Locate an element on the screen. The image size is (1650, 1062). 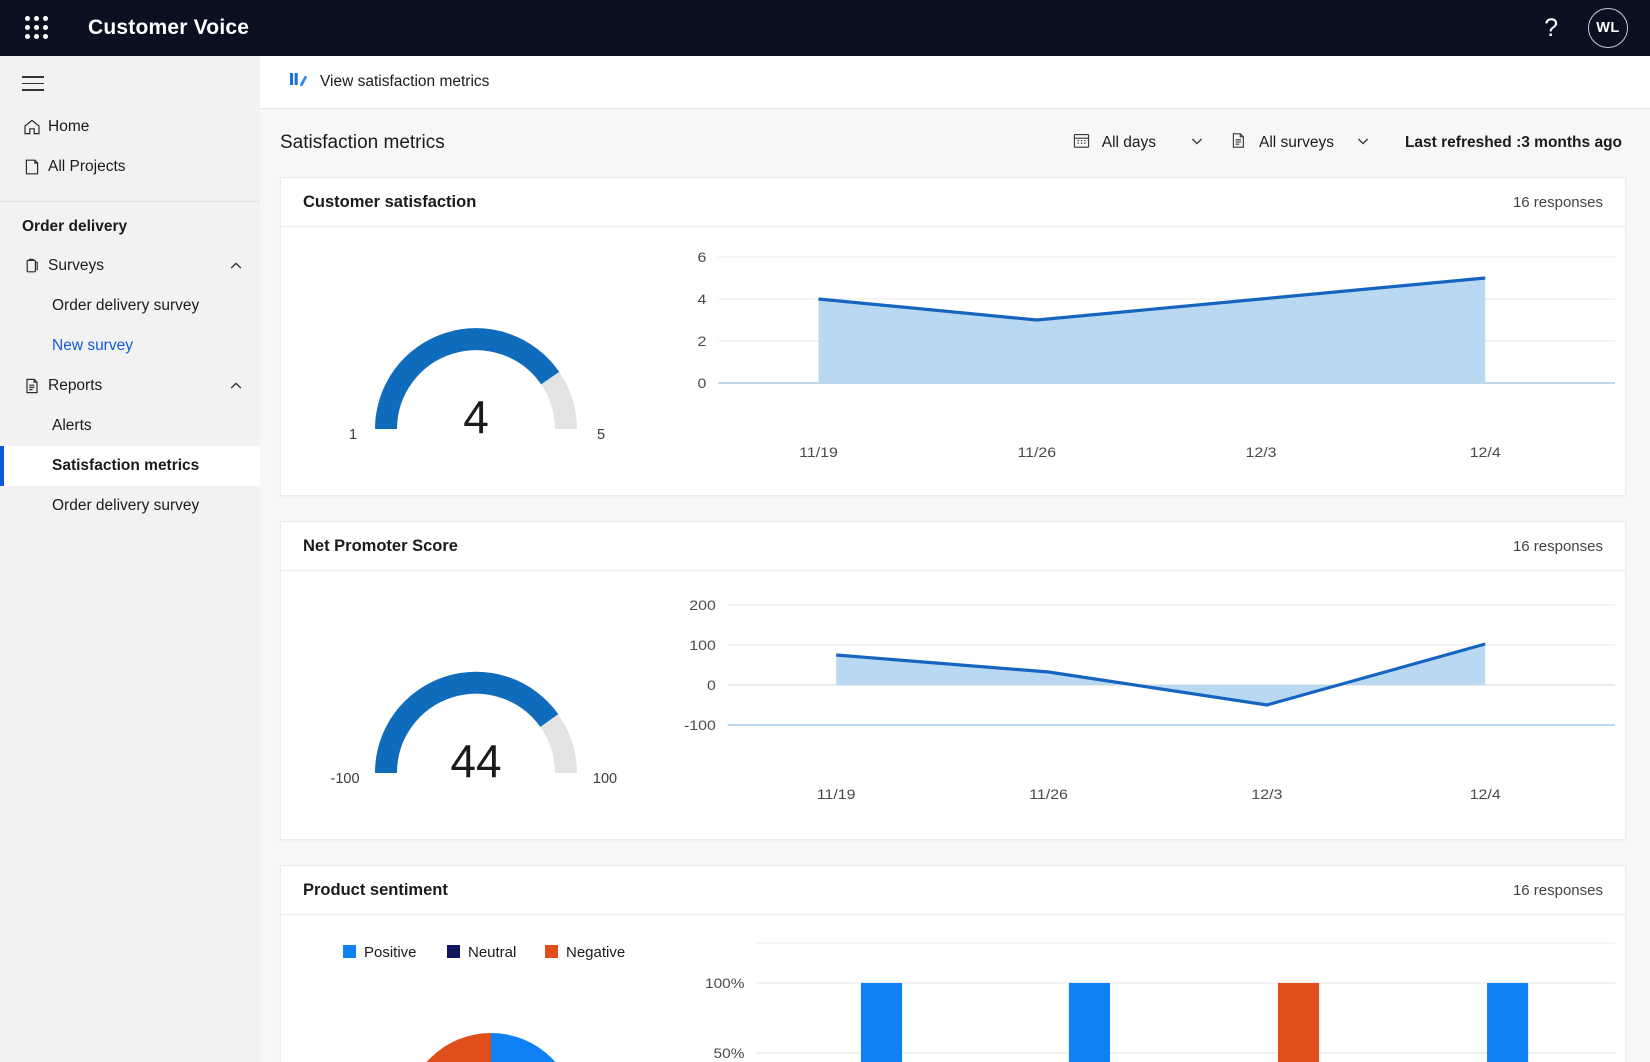
sentiment-legend: Positive Neutral Negative is located at coordinates (484, 952).